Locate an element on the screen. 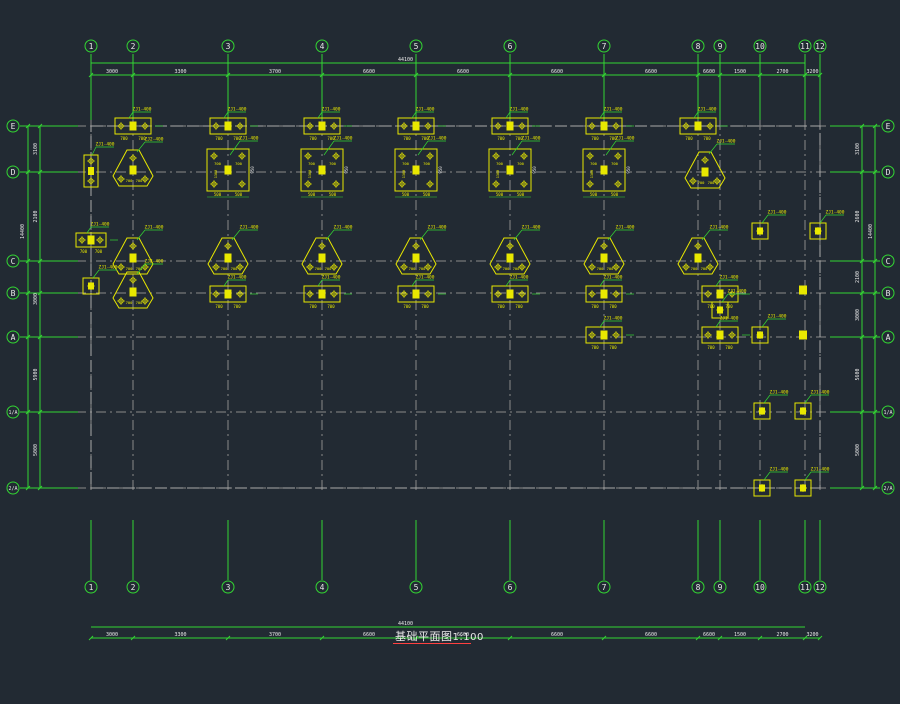  axis-label-x: 10 is located at coordinates (760, 46).